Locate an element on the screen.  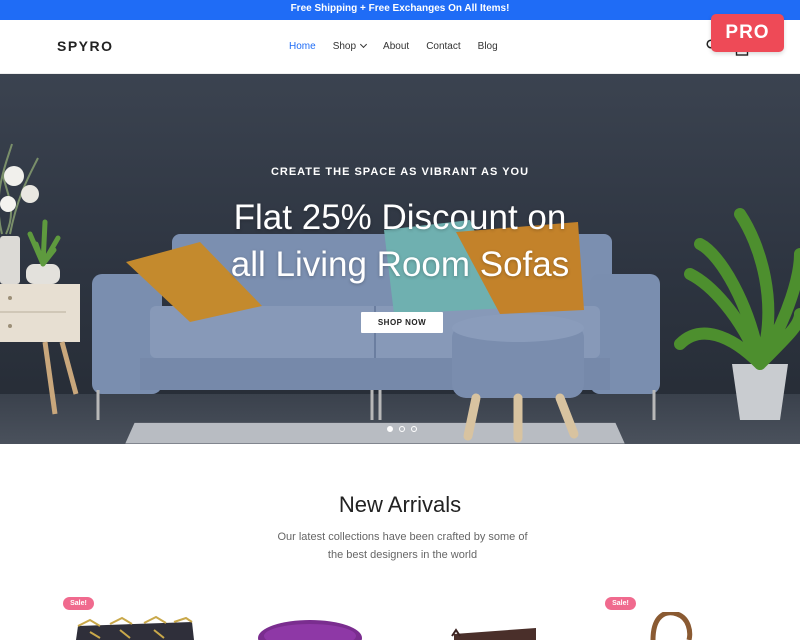
right-plant is located at coordinates (737, 314).